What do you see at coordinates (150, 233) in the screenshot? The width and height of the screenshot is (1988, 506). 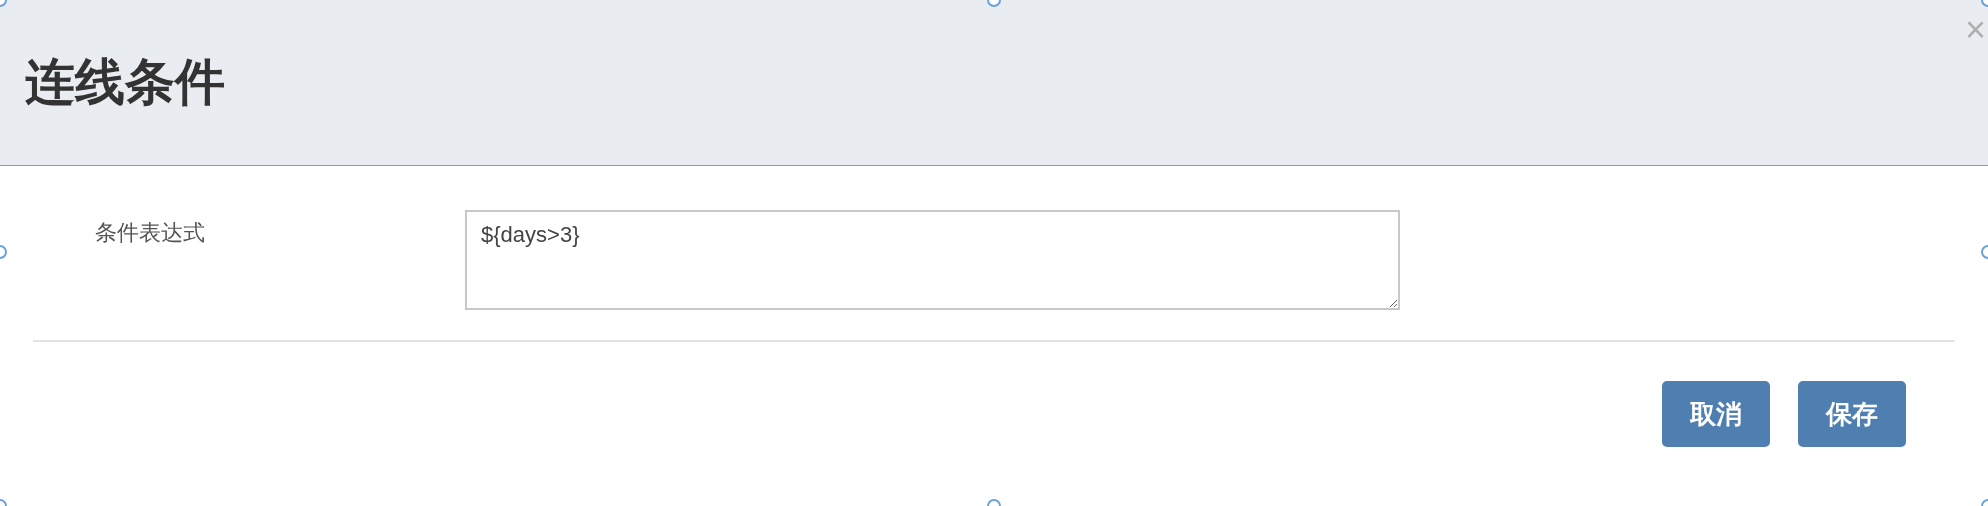 I see `field-label: 条件表达式` at bounding box center [150, 233].